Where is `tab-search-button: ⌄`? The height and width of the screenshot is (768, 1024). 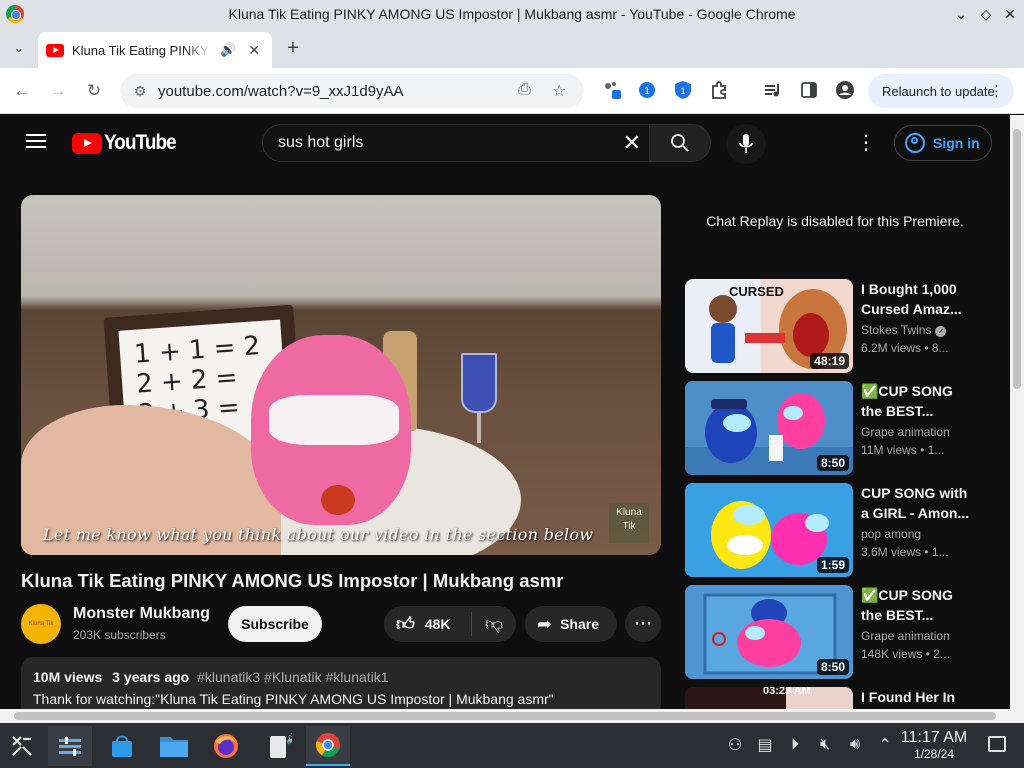 tab-search-button: ⌄ is located at coordinates (19, 48).